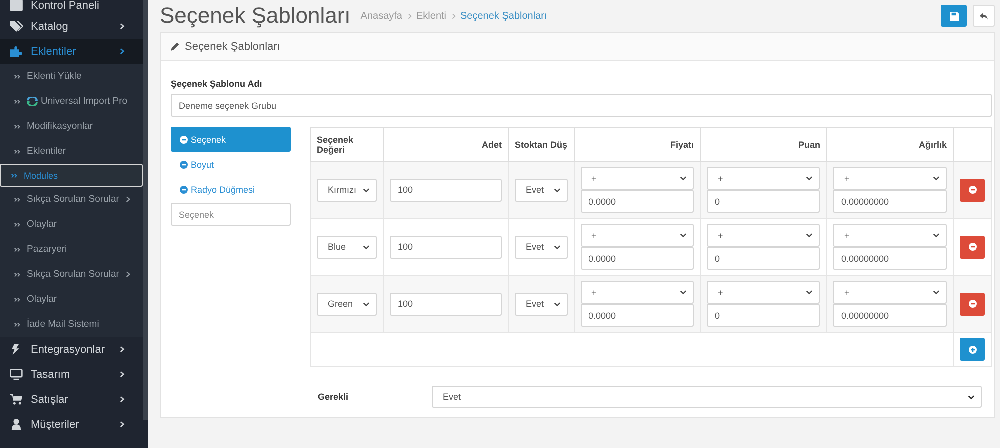 The width and height of the screenshot is (1000, 448). I want to click on option-value-select: Green, so click(347, 304).